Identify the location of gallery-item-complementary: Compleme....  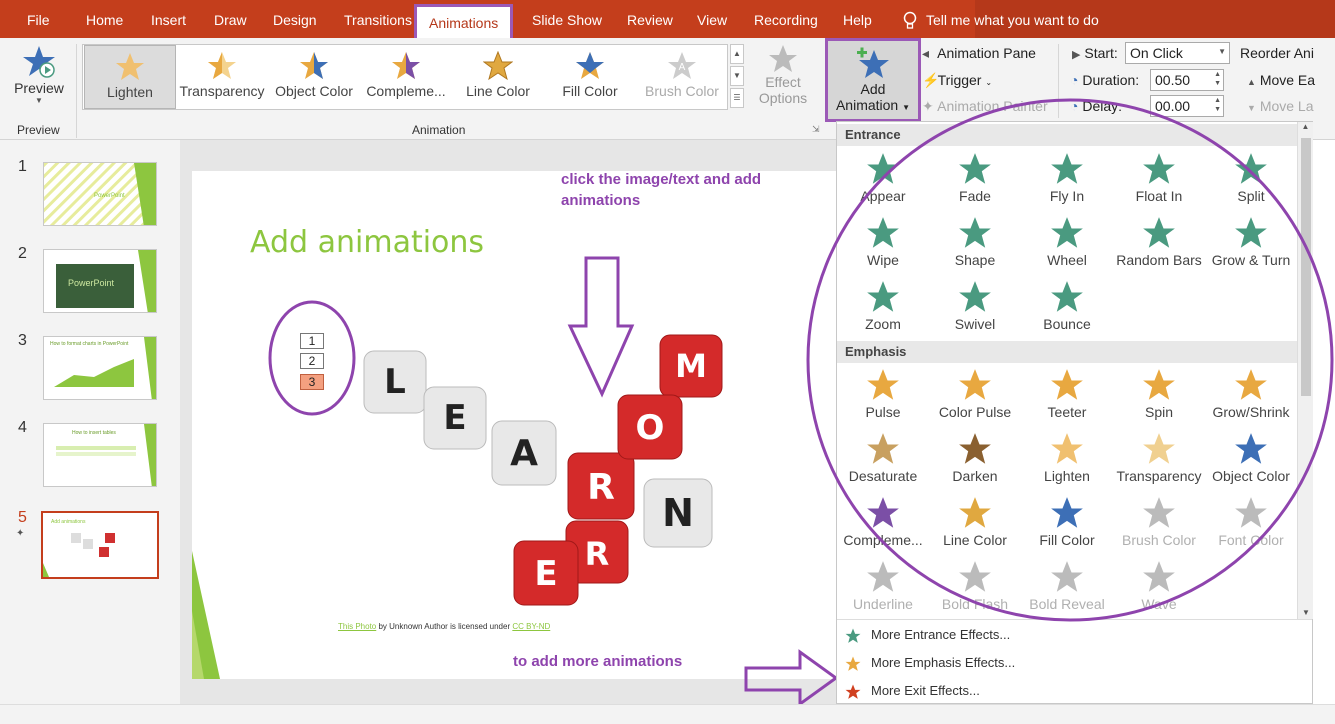
(406, 77).